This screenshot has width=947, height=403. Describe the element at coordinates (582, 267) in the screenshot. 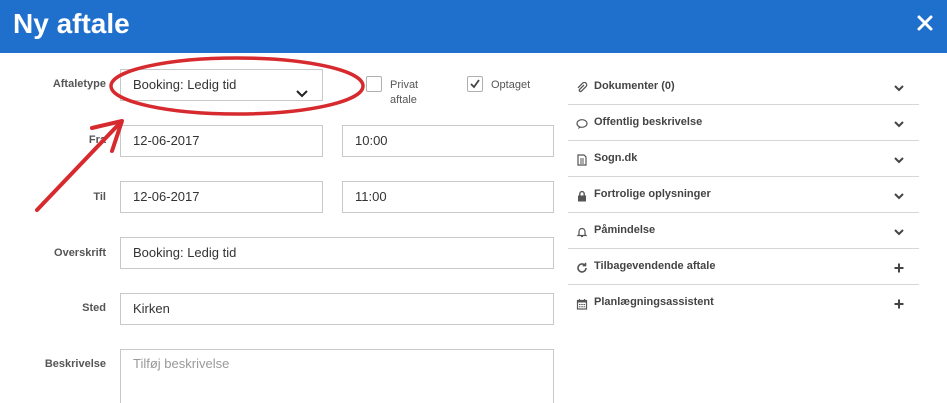

I see `refresh-icon` at that location.